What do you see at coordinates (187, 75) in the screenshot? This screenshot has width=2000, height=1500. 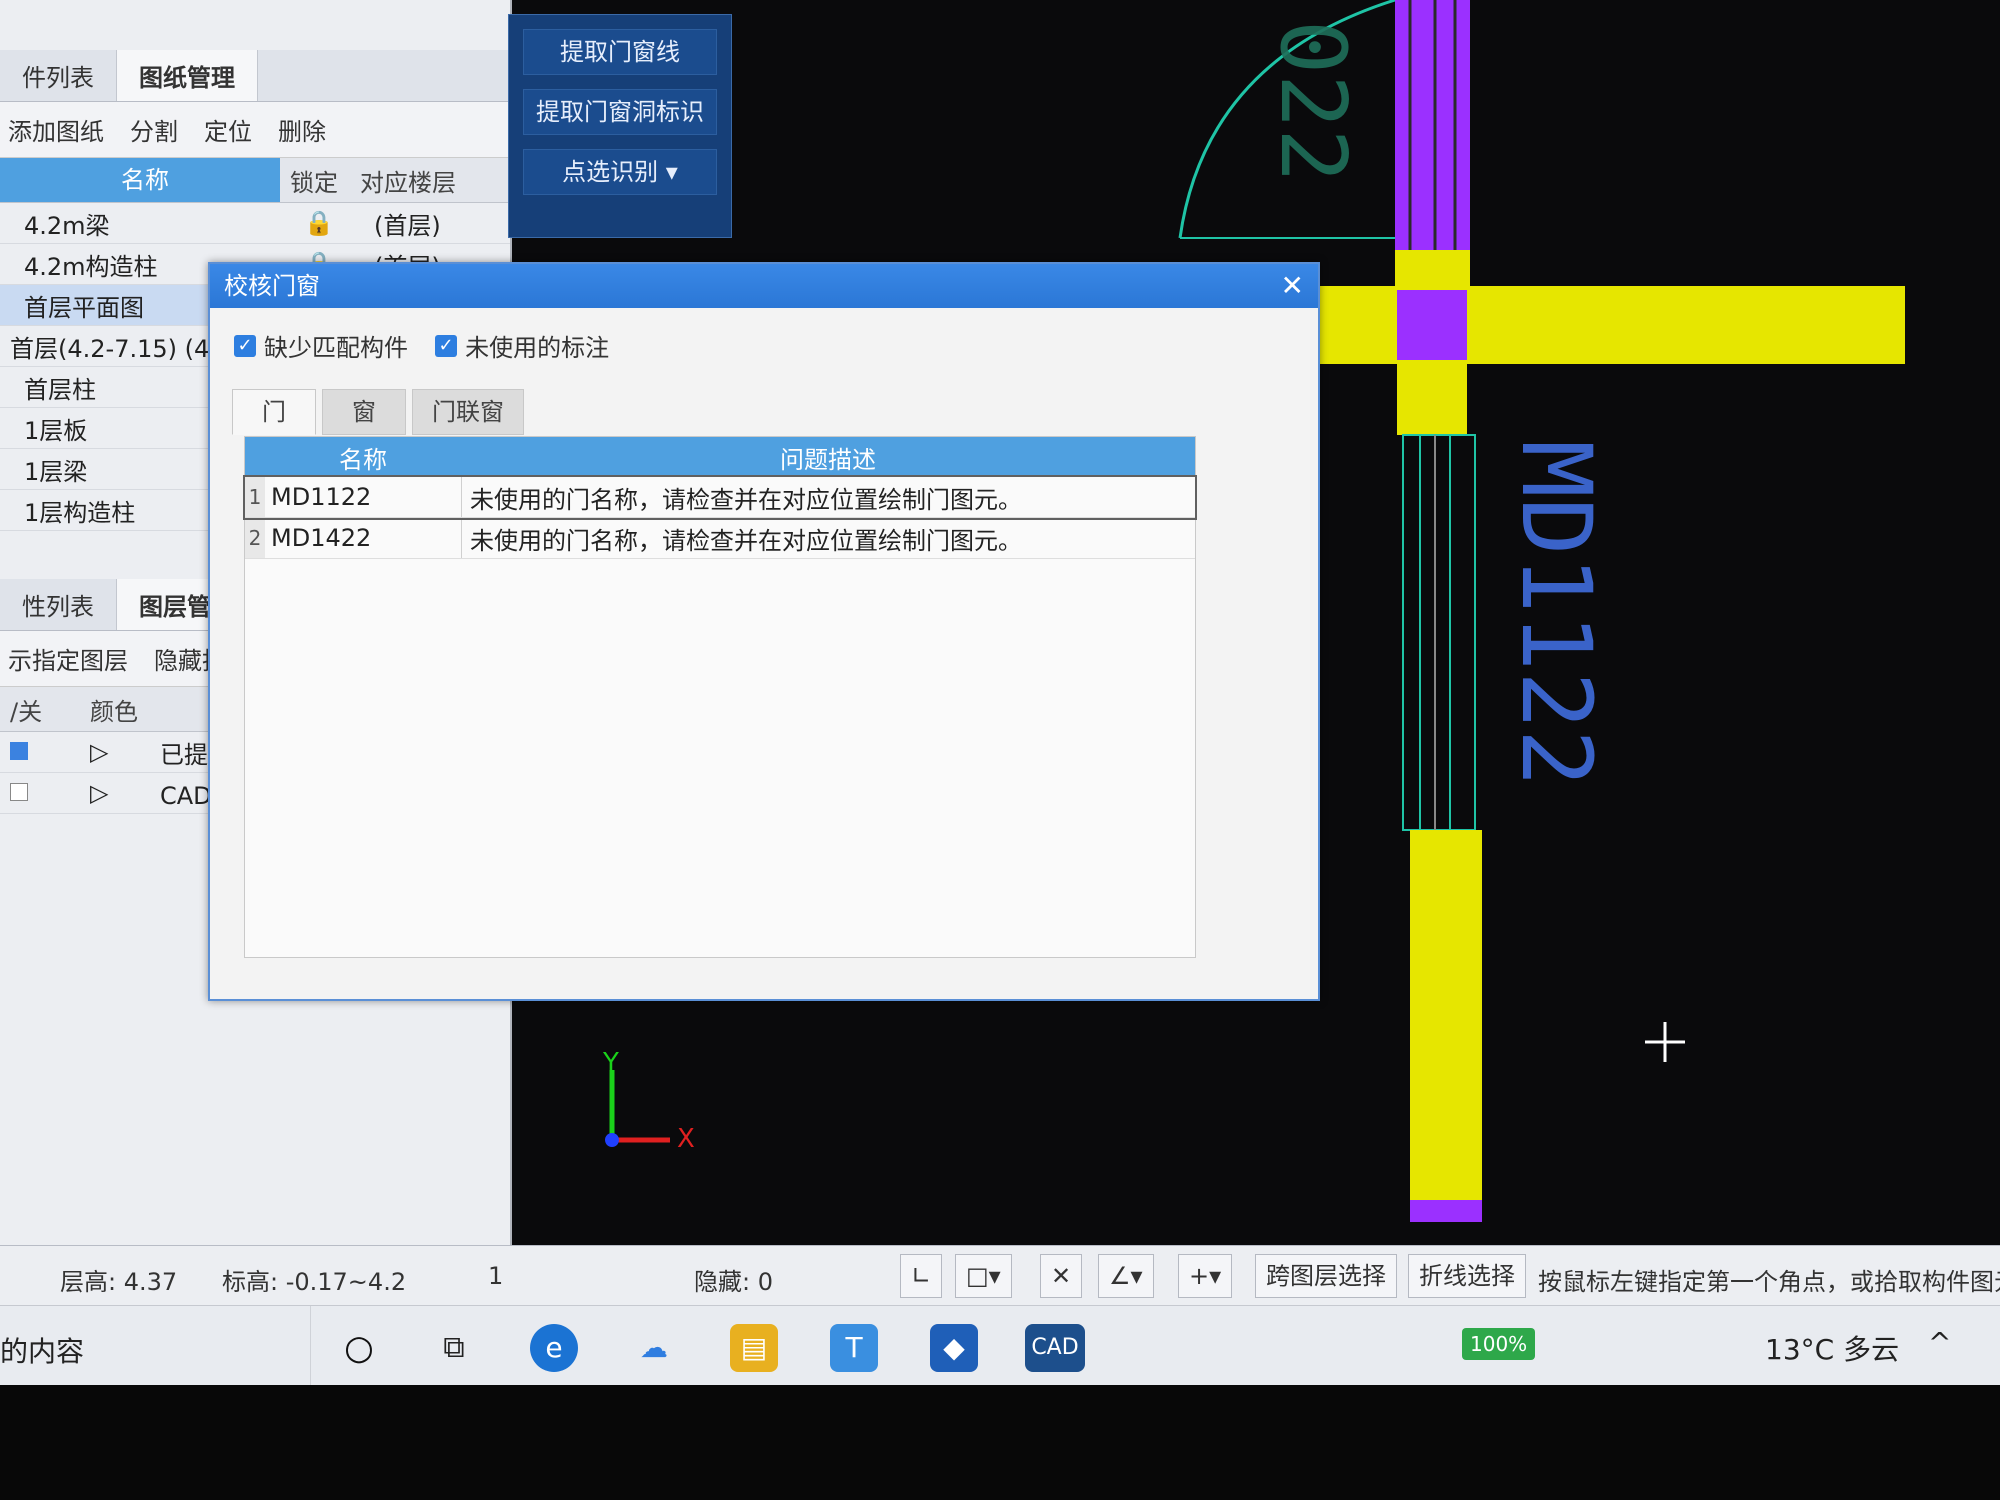 I see `tab-drawing-management: 图纸管理` at bounding box center [187, 75].